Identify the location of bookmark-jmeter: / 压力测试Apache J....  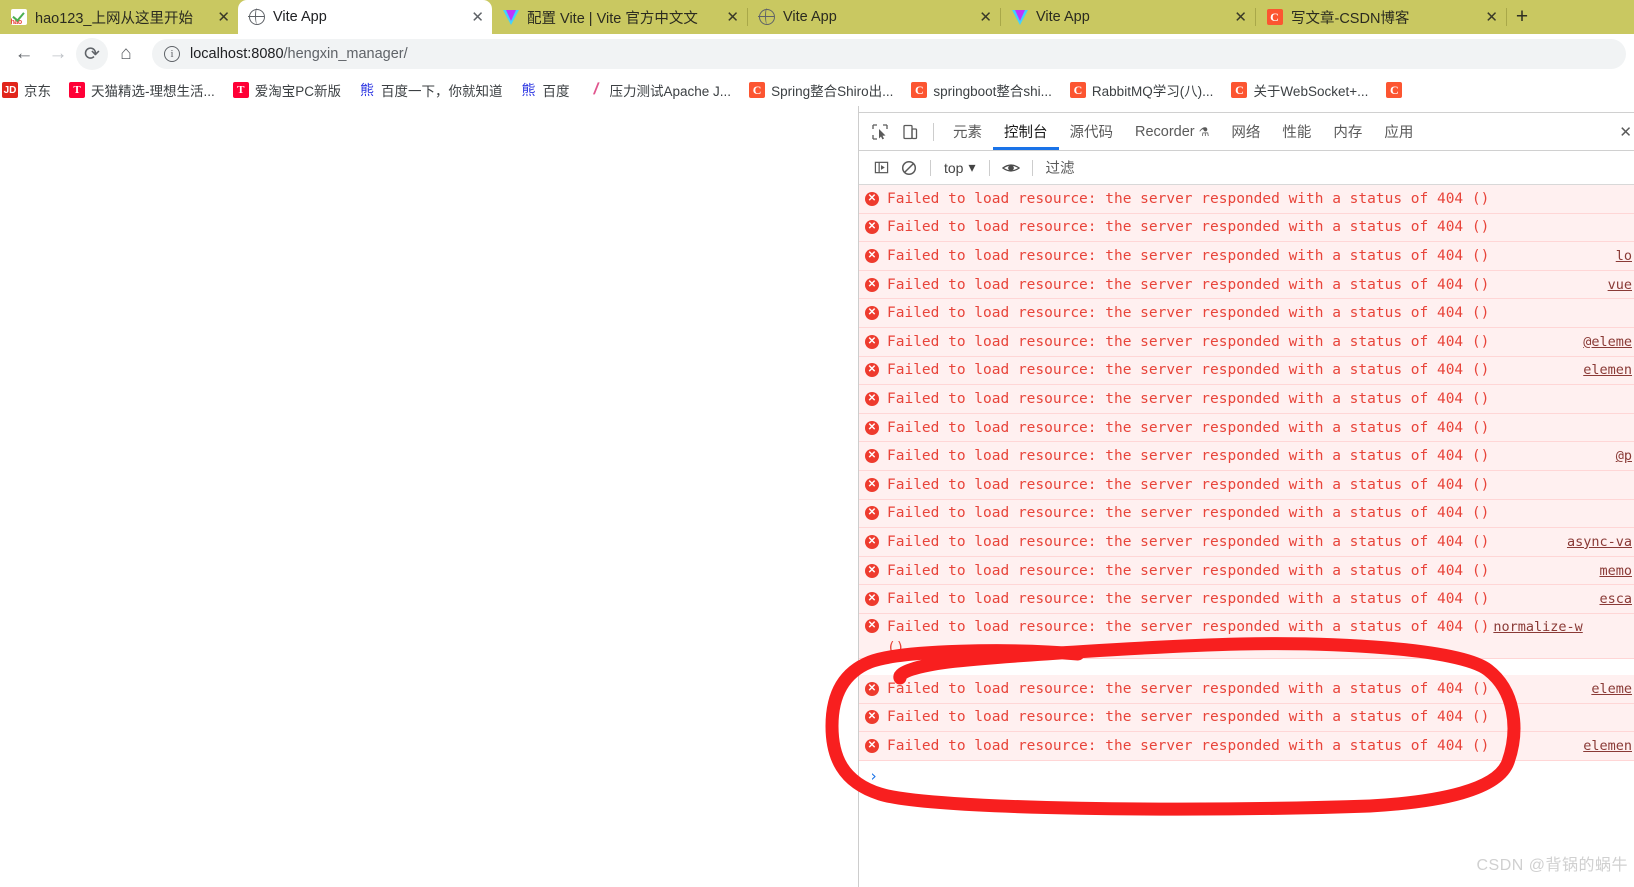
(660, 90).